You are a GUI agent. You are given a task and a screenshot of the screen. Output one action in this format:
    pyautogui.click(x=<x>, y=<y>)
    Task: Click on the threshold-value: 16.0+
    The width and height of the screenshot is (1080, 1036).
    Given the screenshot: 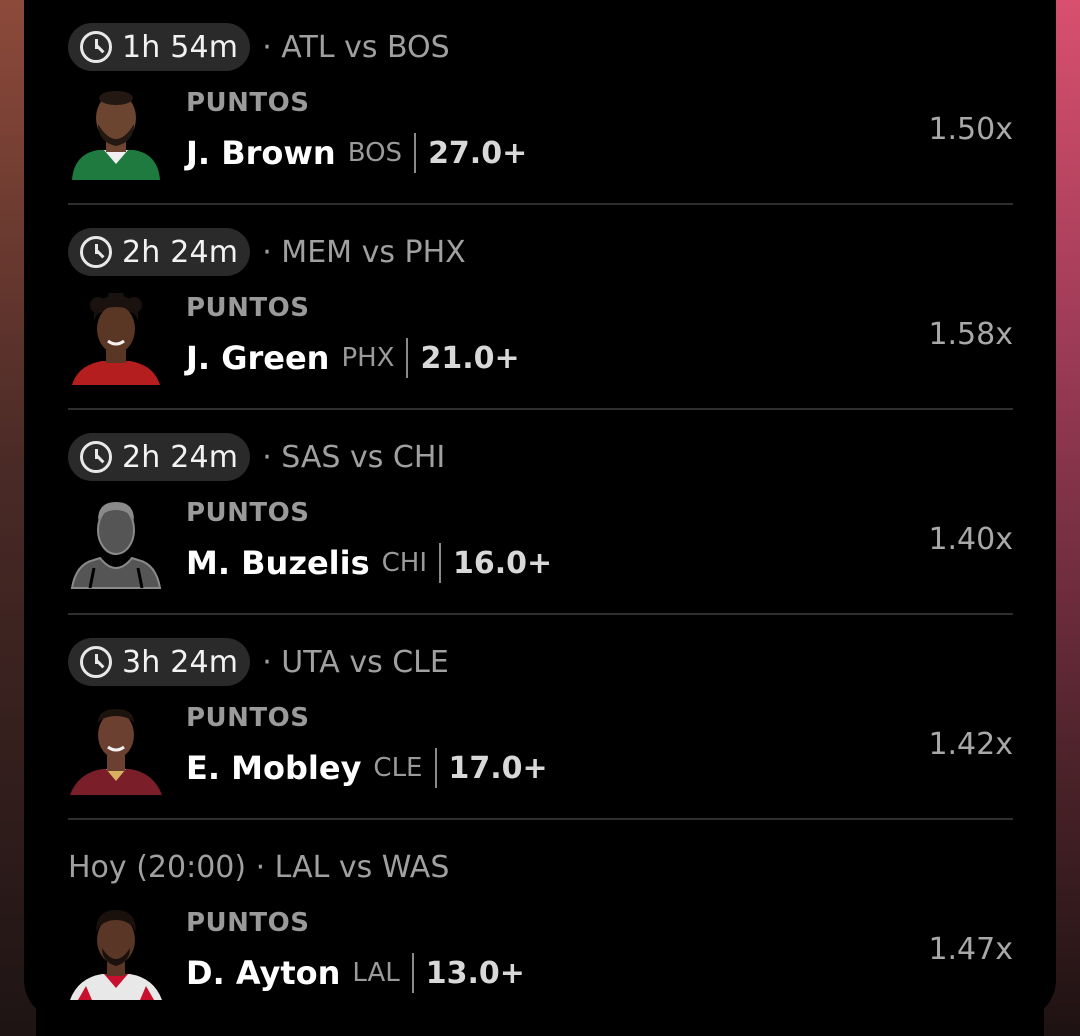 What is the action you would take?
    pyautogui.click(x=503, y=563)
    